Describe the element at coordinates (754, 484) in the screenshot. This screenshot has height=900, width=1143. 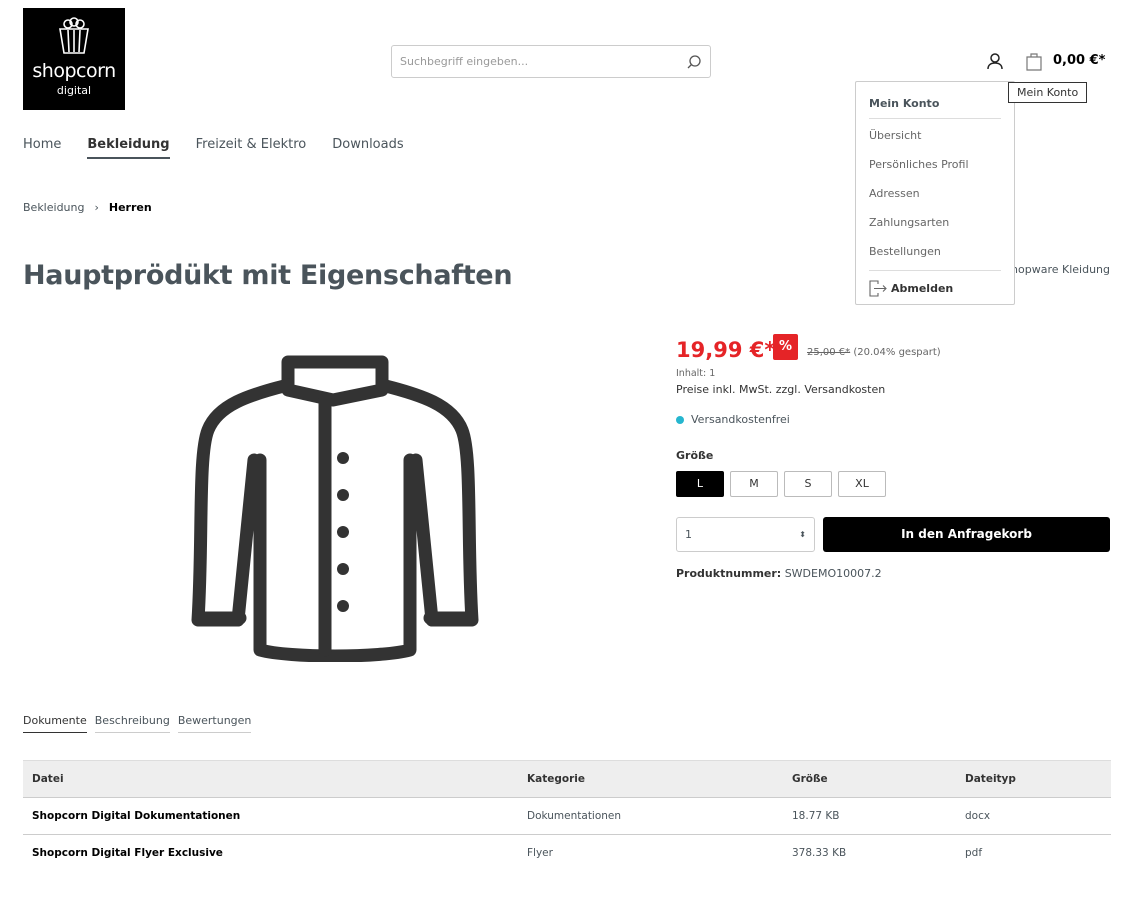
I see `size-option-m: M` at that location.